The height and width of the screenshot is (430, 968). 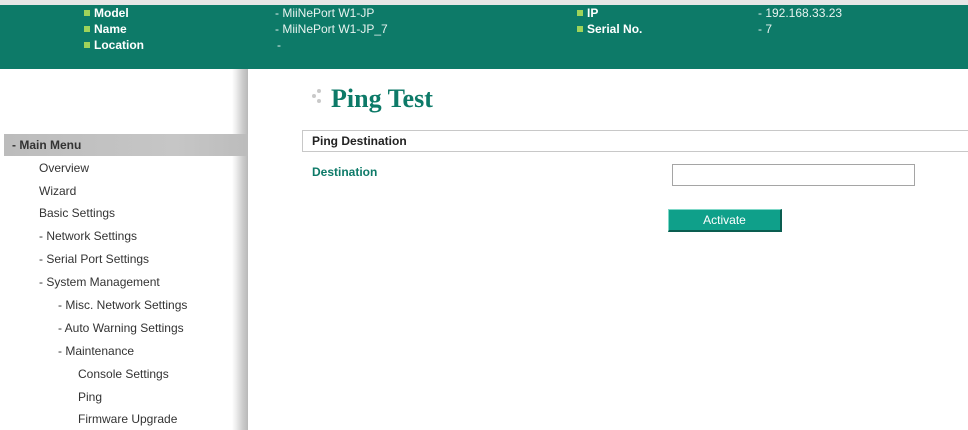 I want to click on dots-icon, so click(x=319, y=96).